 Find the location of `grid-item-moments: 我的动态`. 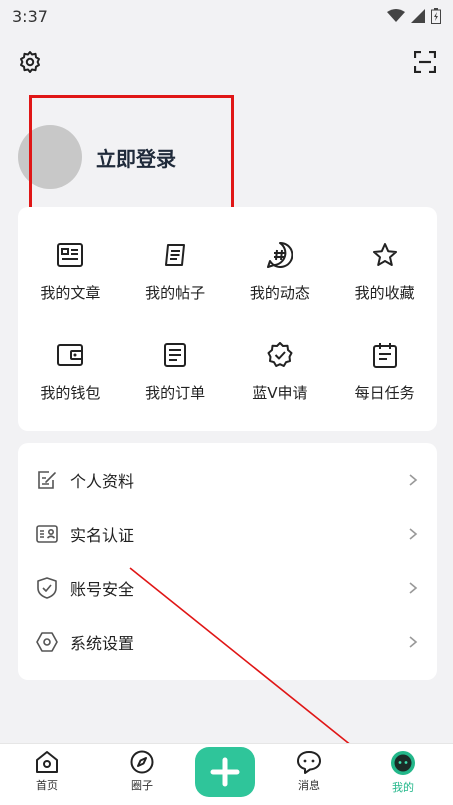

grid-item-moments: 我的动态 is located at coordinates (280, 271).